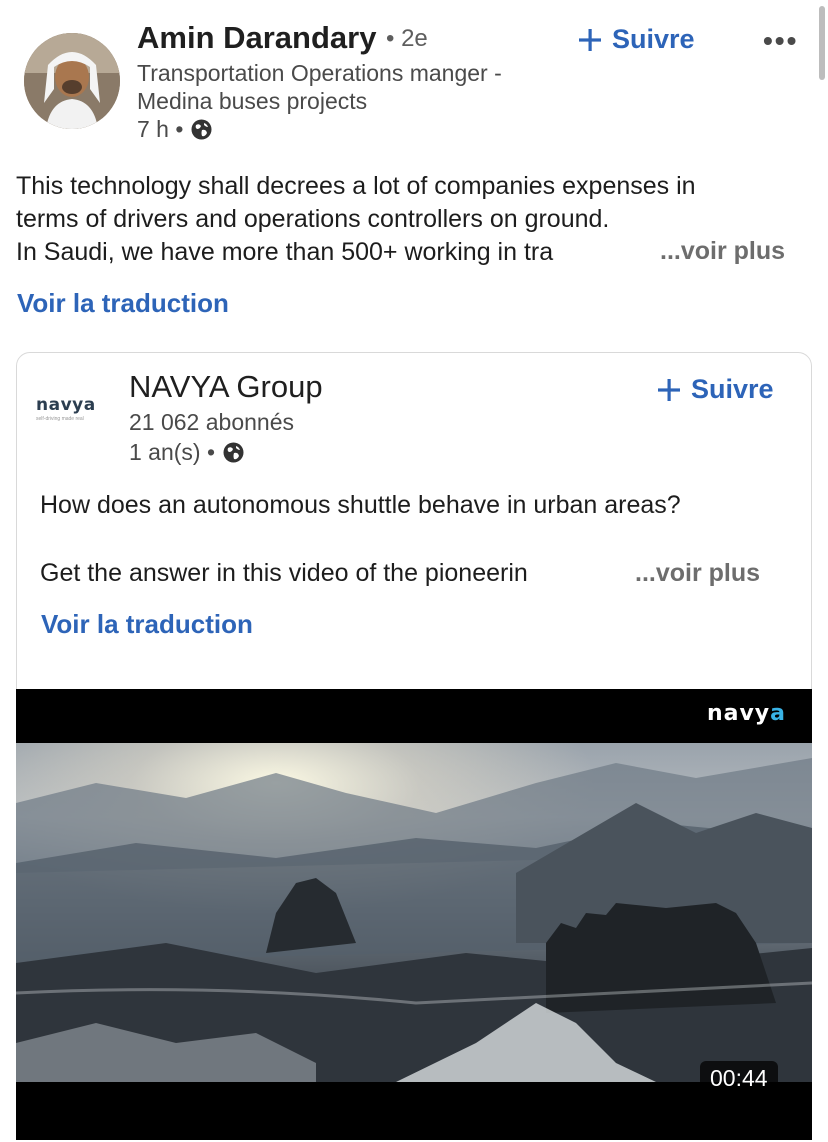 The height and width of the screenshot is (1142, 828). I want to click on avatar-image, so click(72, 81).